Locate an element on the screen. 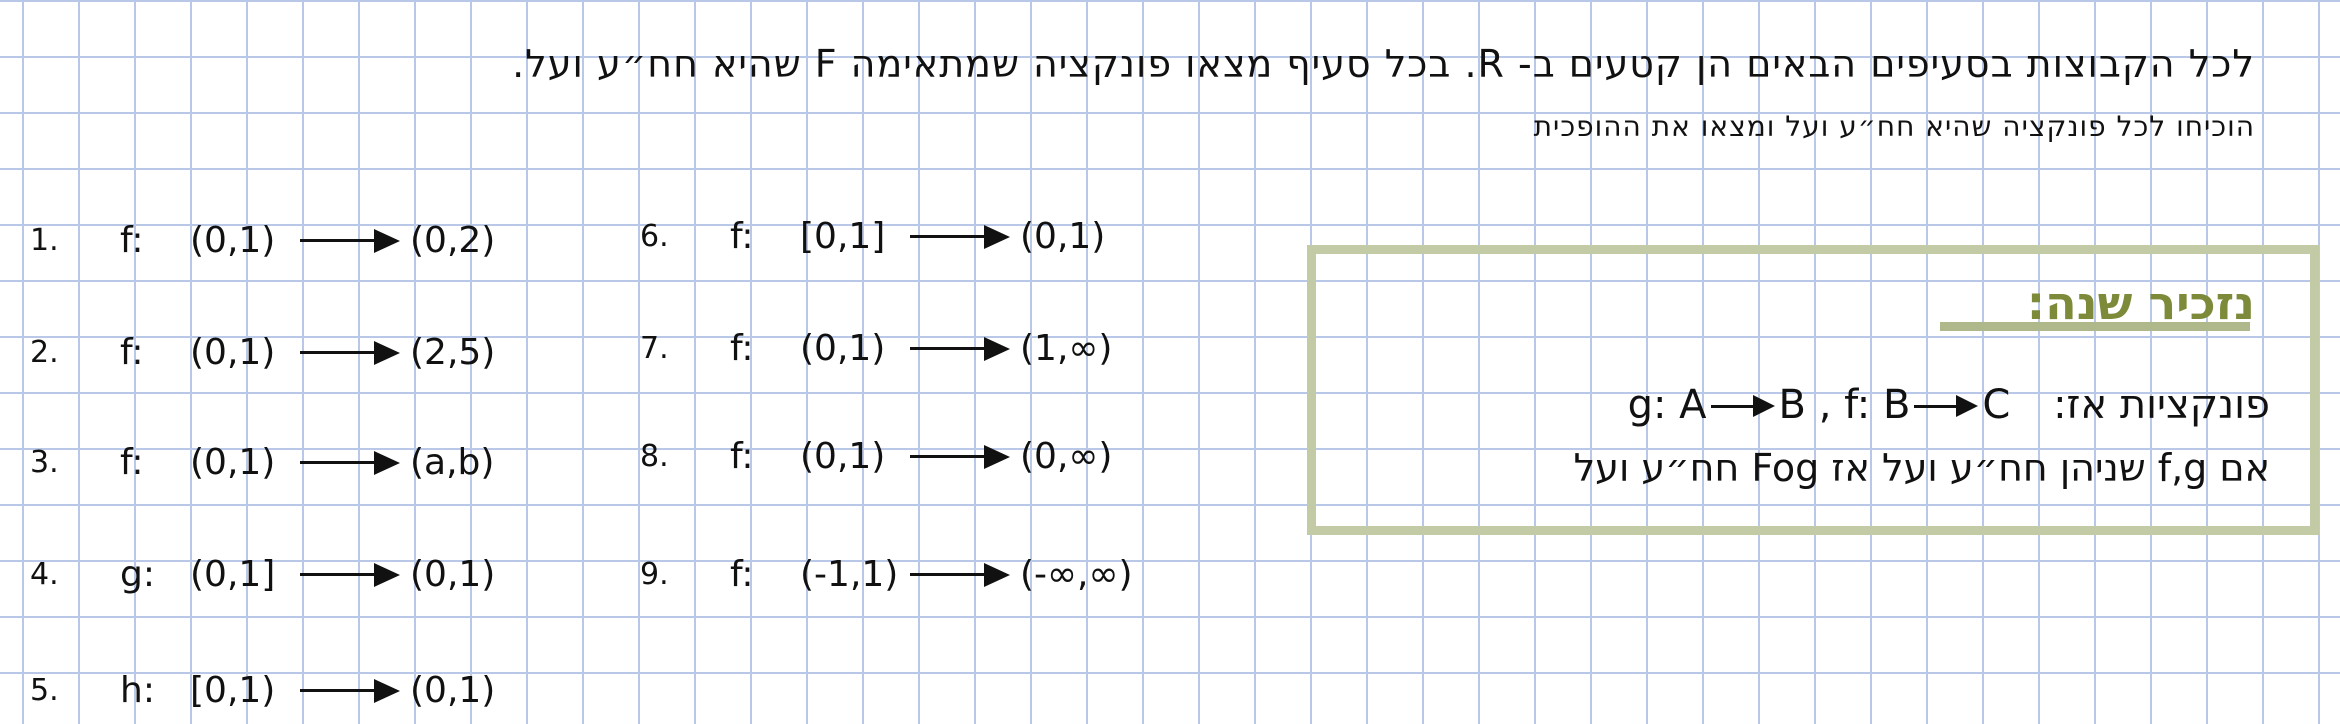  exercise-9: 9. f: (-1,1) (-∞,∞) is located at coordinates (886, 574).